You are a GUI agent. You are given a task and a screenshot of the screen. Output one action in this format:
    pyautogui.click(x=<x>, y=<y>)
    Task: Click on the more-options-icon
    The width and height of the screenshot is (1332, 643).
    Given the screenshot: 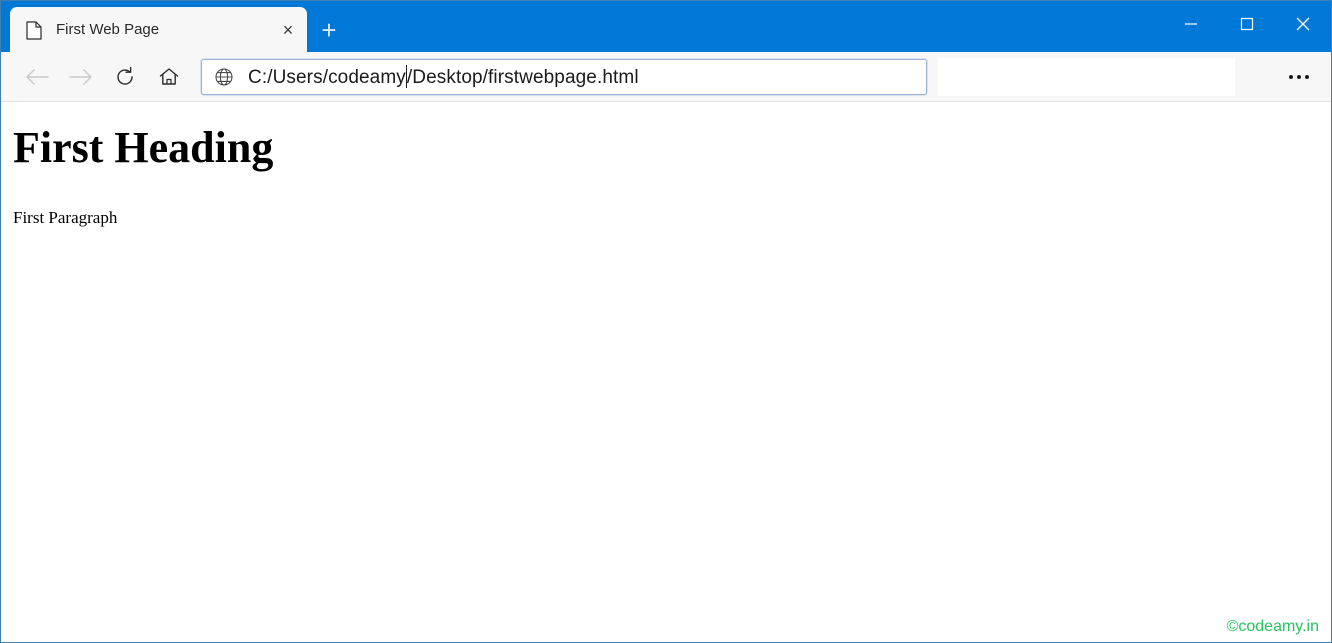 What is the action you would take?
    pyautogui.click(x=1299, y=77)
    